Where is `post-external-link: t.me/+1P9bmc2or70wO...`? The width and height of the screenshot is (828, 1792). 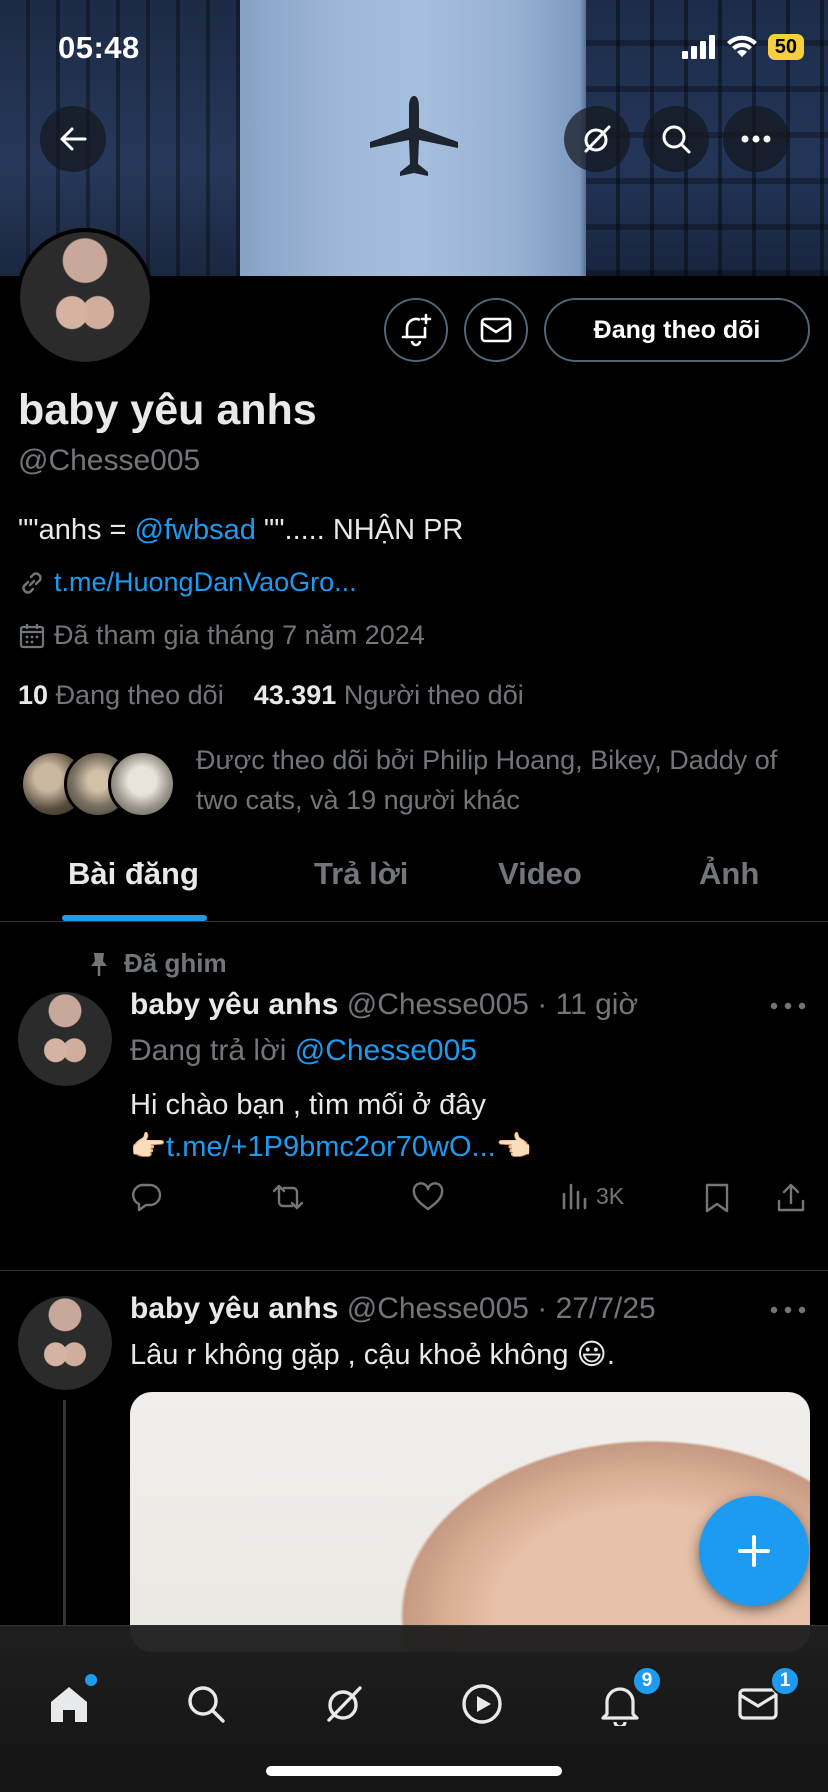
post-external-link: t.me/+1P9bmc2or70wO... is located at coordinates (331, 1147).